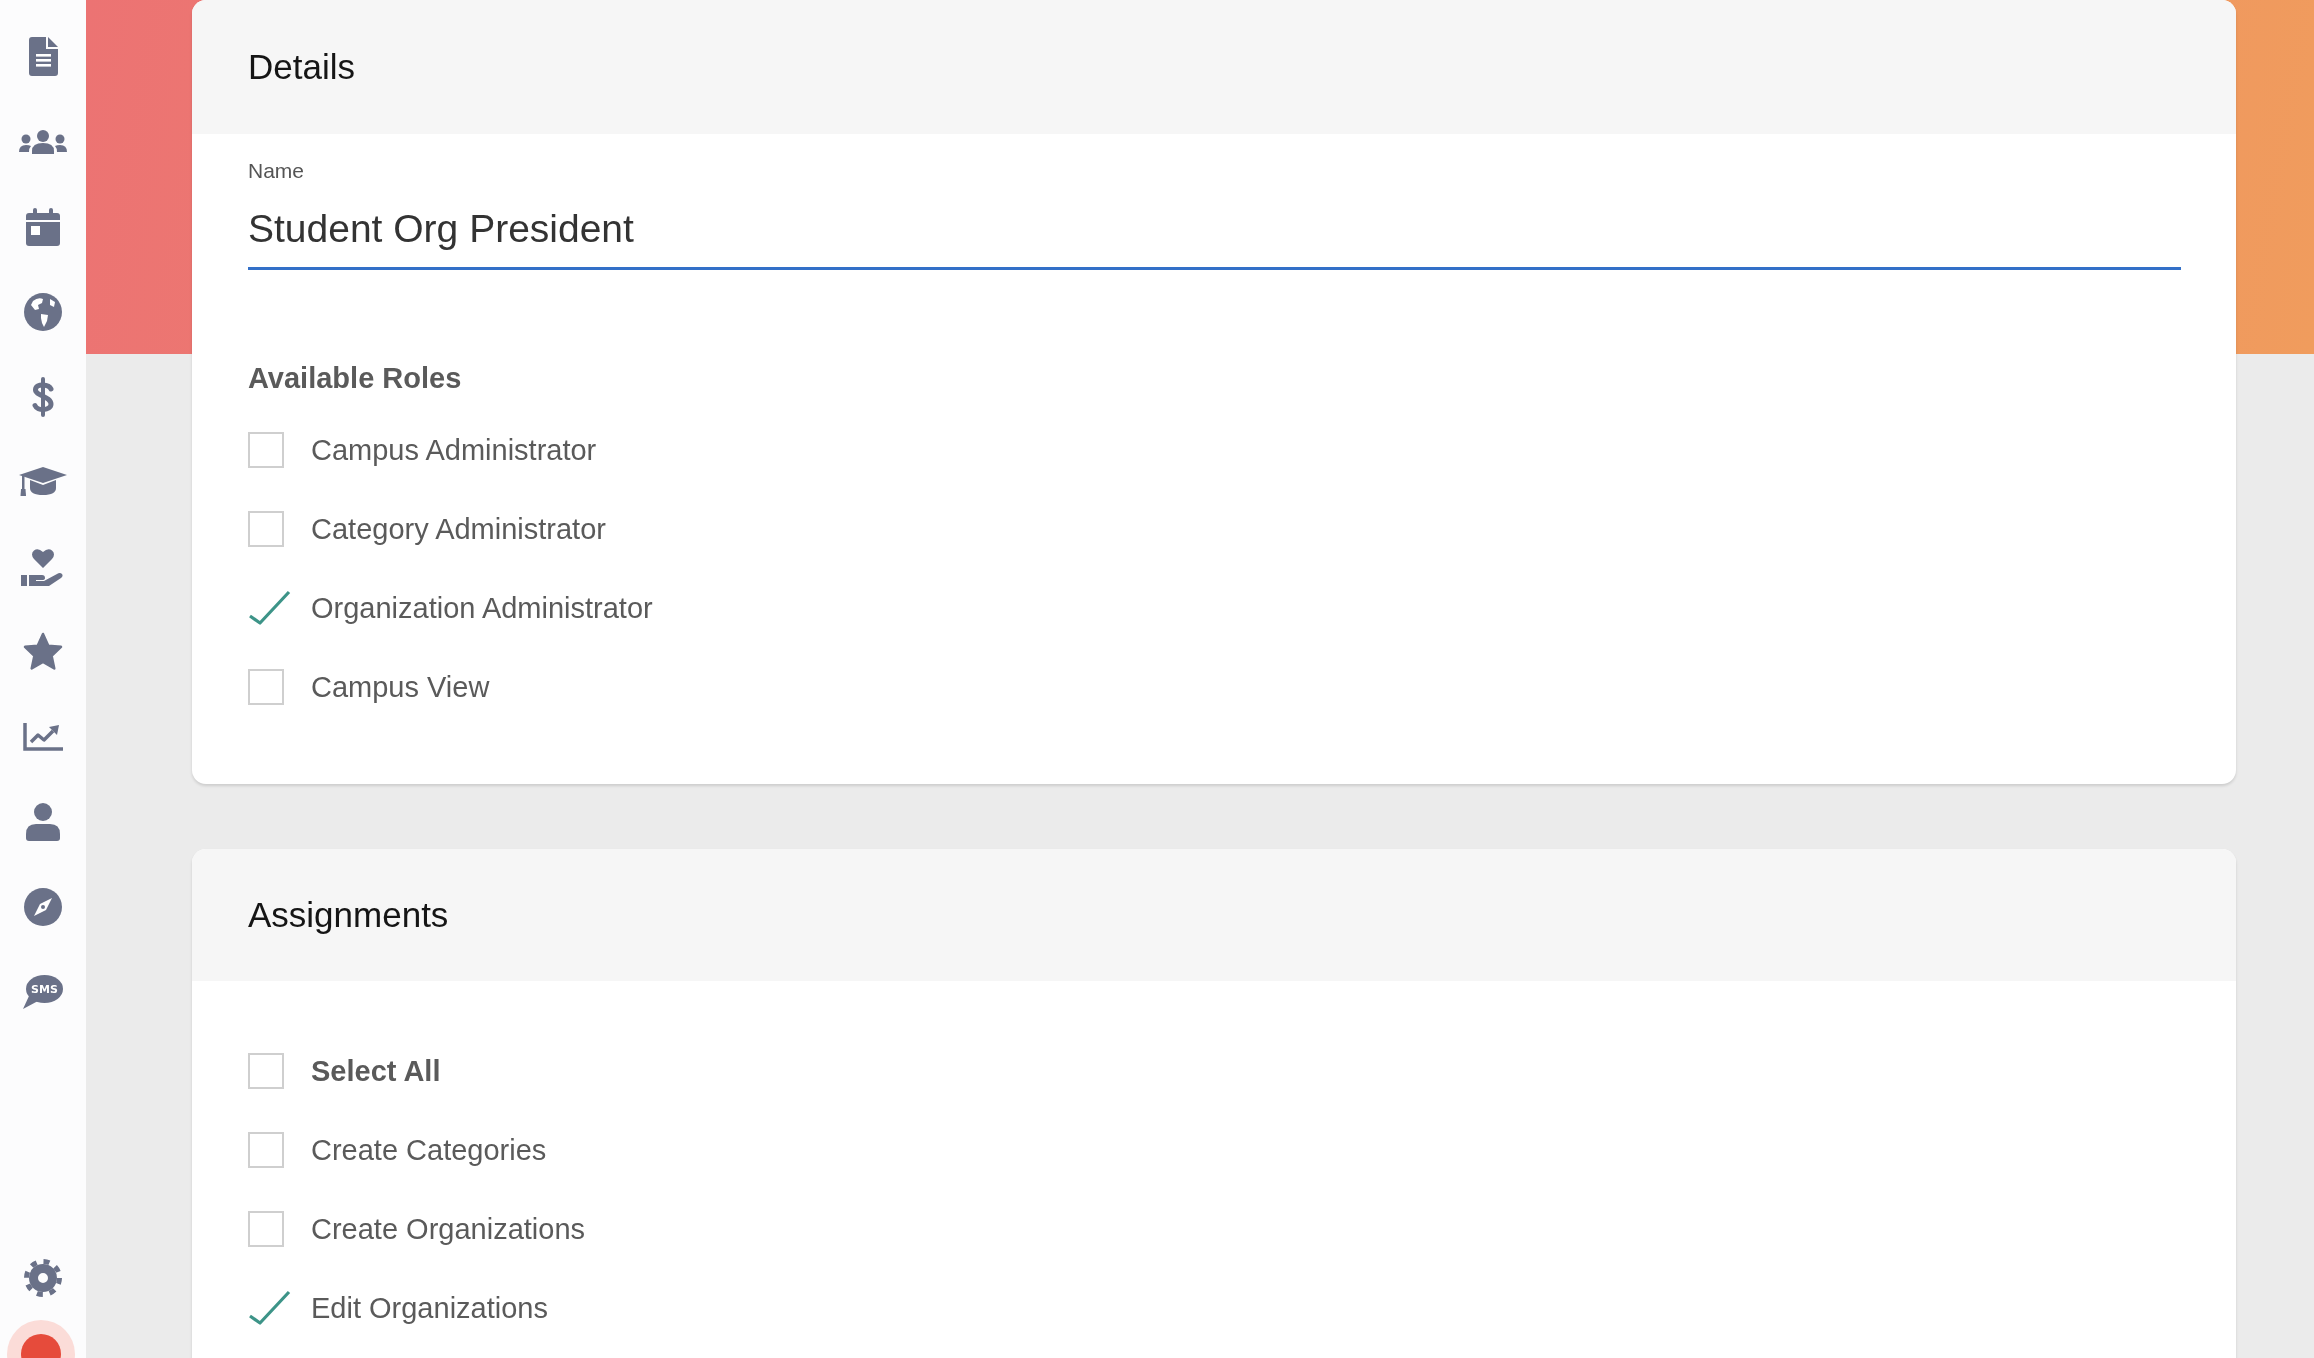 The height and width of the screenshot is (1358, 2314). What do you see at coordinates (43, 821) in the screenshot?
I see `person-icon` at bounding box center [43, 821].